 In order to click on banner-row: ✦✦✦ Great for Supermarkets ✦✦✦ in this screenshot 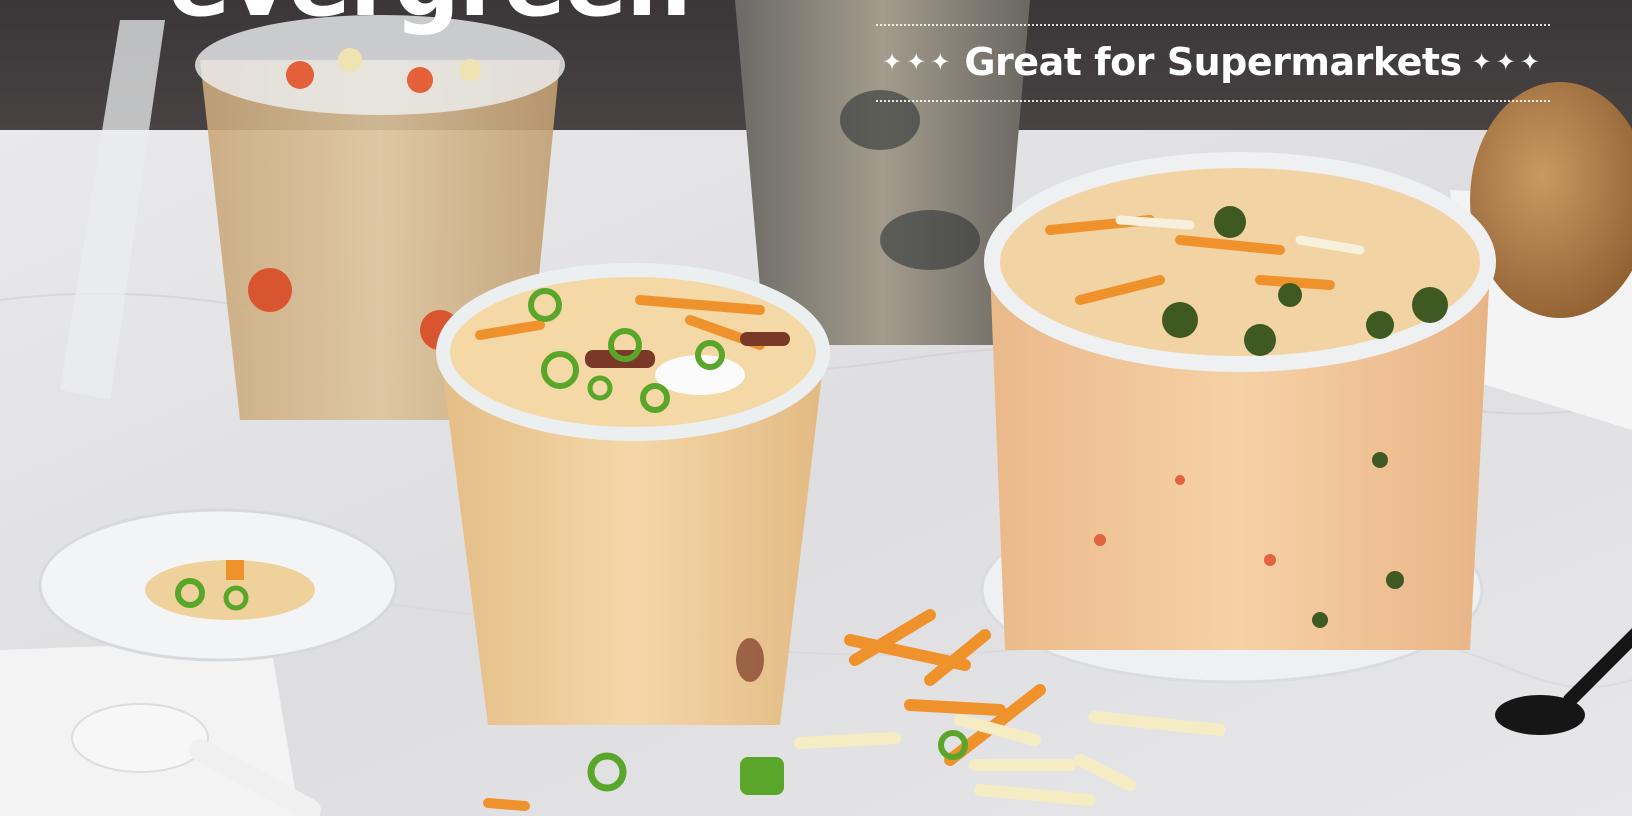, I will do `click(1213, 62)`.